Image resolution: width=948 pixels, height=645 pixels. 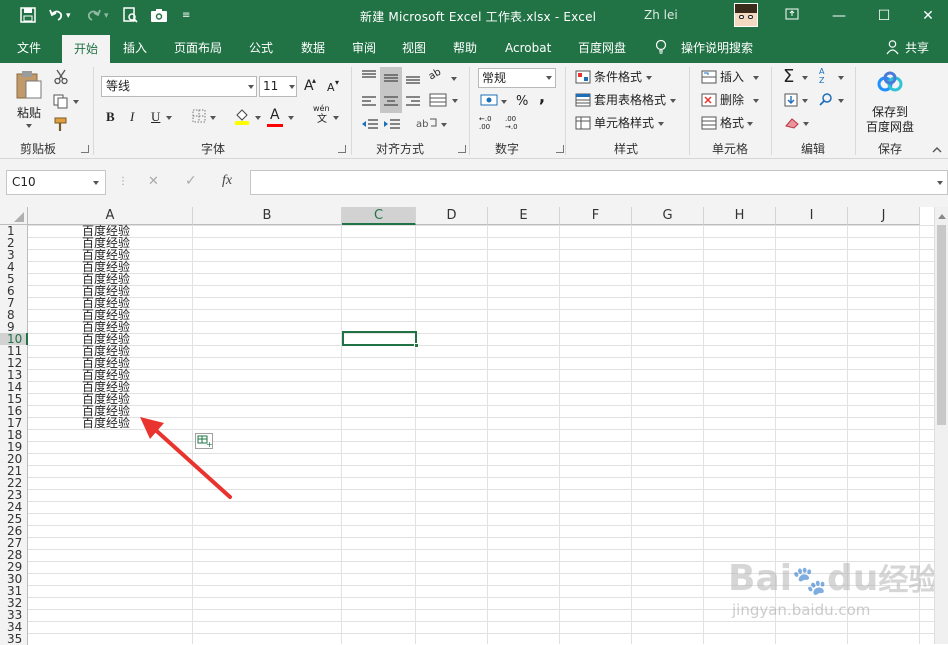 I want to click on row-header-2: 2, so click(x=14, y=243).